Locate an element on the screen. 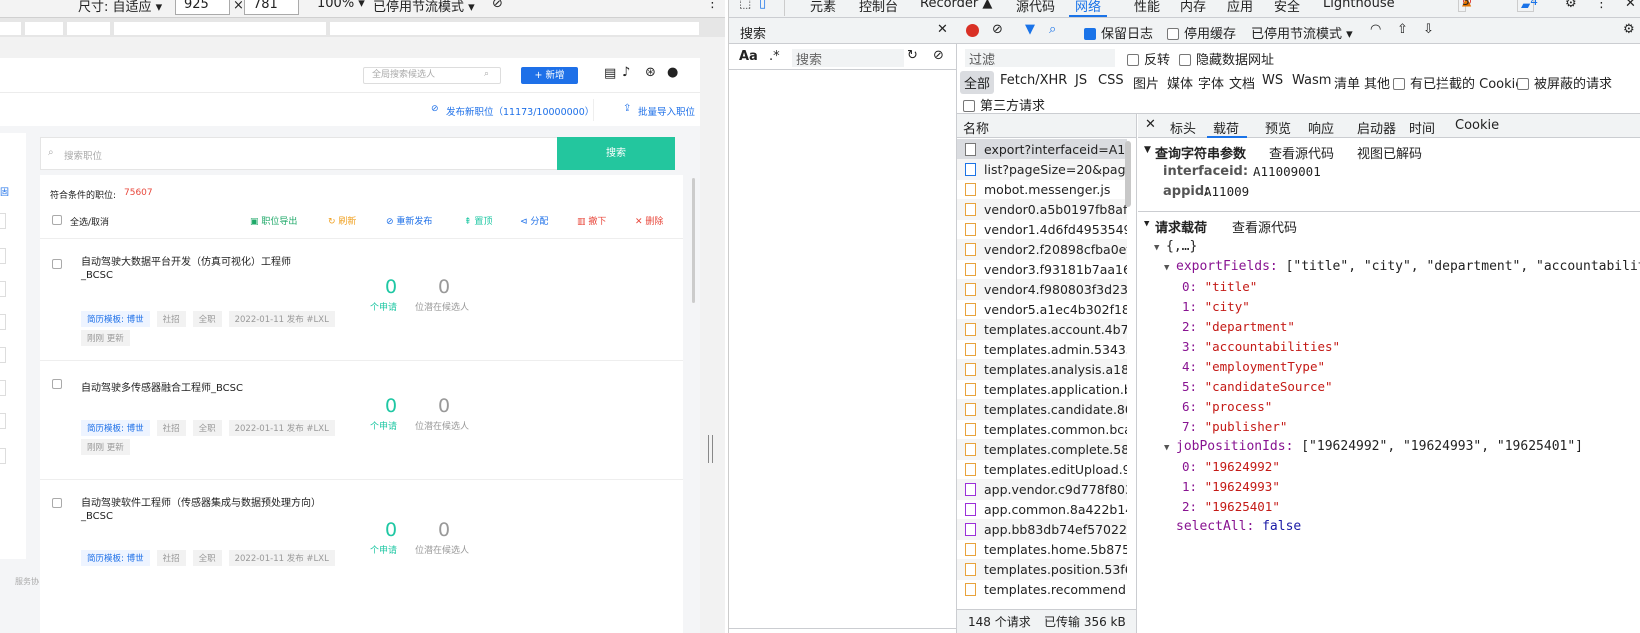 Image resolution: width=1640 pixels, height=633 pixels. viewport-width-input: 925 is located at coordinates (202, 7).